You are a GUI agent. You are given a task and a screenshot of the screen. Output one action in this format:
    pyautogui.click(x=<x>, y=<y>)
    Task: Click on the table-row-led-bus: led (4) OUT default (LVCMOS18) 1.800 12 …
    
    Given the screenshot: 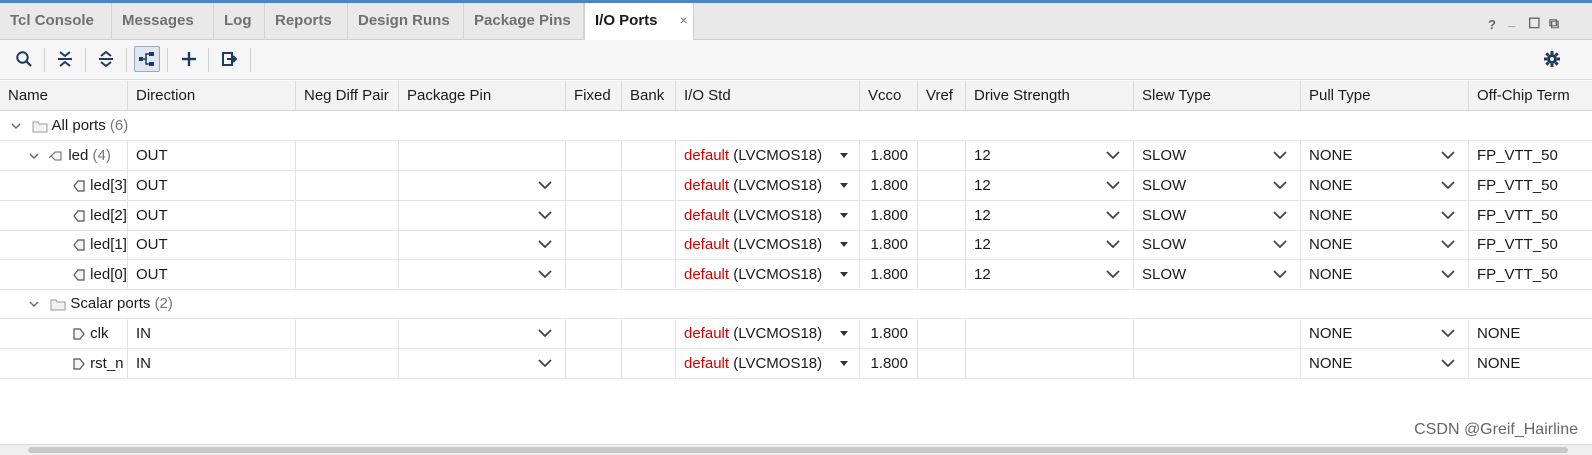 What is the action you would take?
    pyautogui.click(x=796, y=156)
    